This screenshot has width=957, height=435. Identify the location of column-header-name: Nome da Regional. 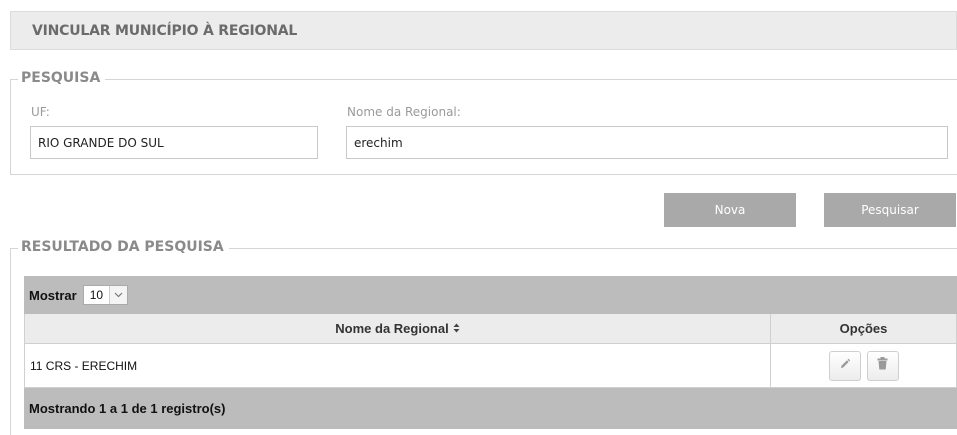
(398, 328).